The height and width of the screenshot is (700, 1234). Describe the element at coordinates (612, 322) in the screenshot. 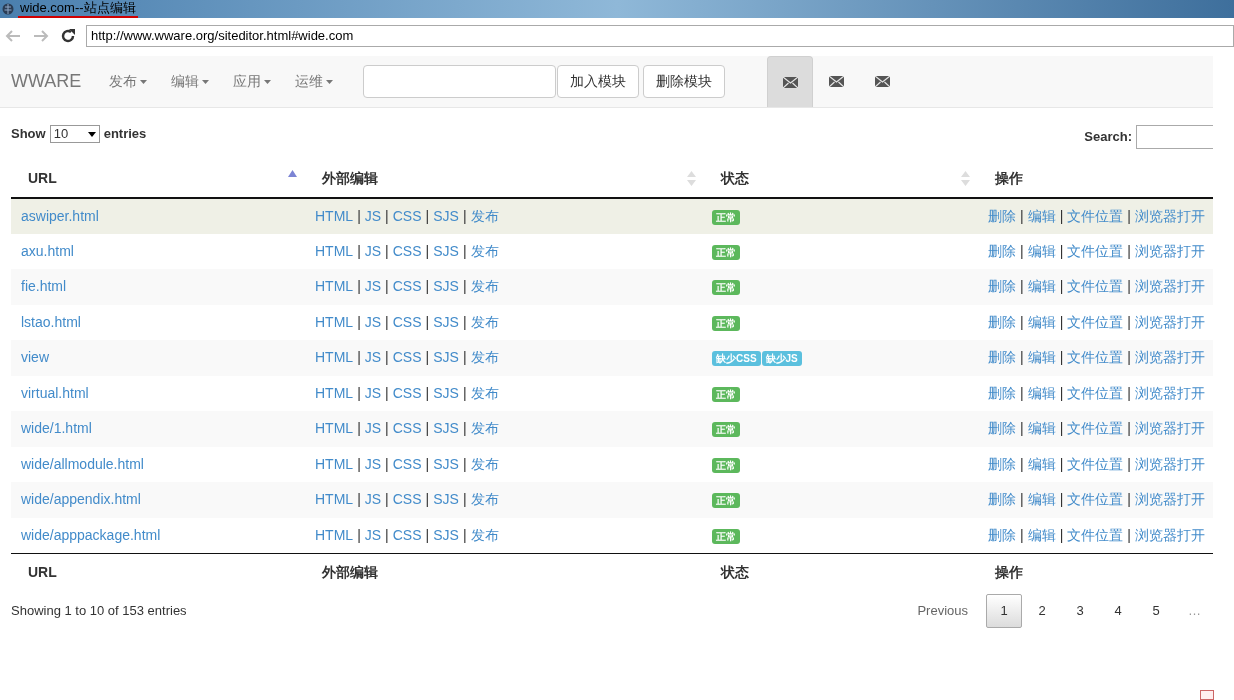

I see `table-row: lstao.html HTML | JS | CSS | SJS | 发布 正常 删除 | 编辑 | 文件位置 | 浏览器打开` at that location.